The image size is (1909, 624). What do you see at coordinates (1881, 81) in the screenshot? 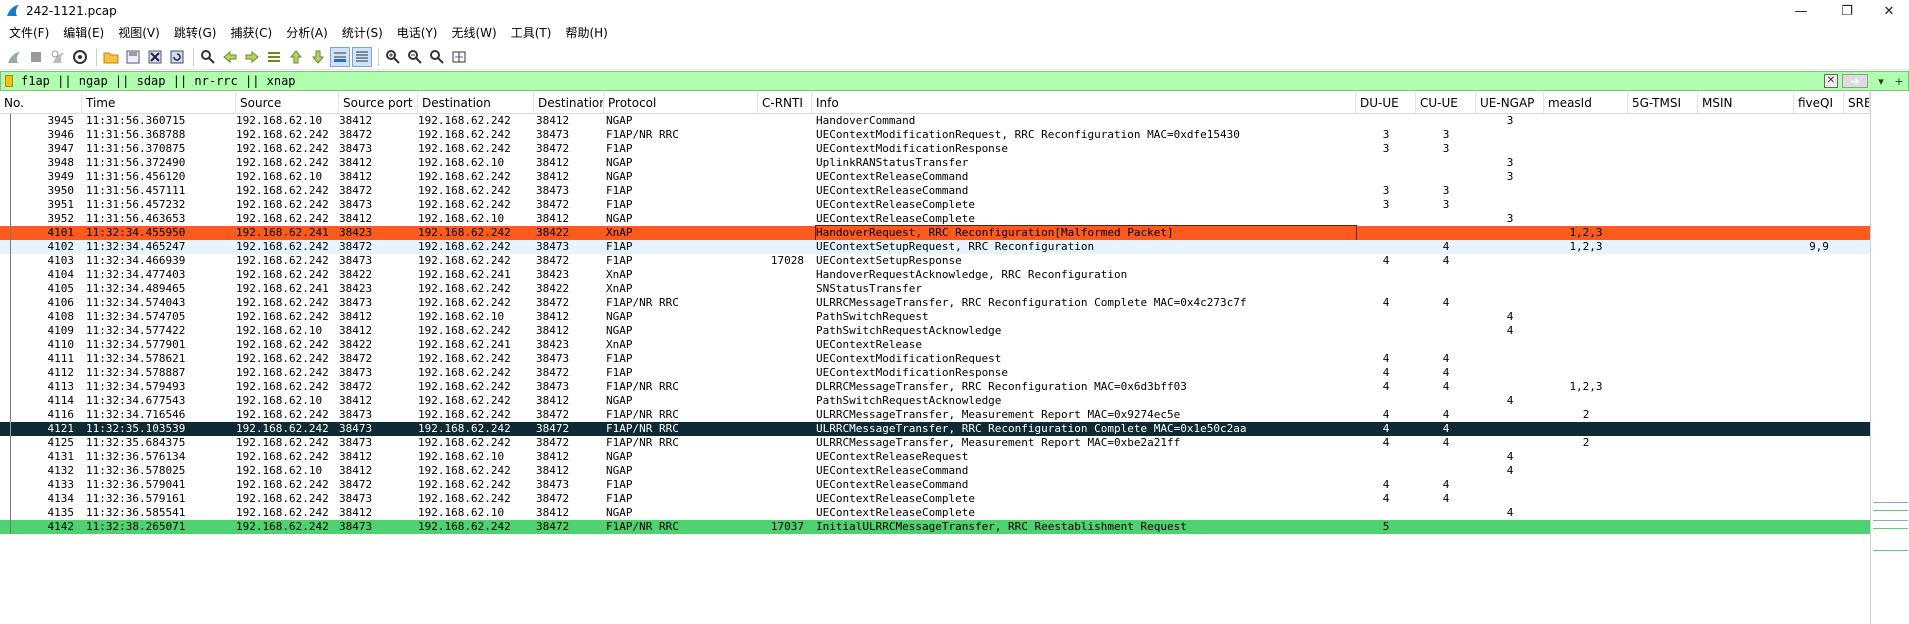
I see `filter-dropdown-button: ▾` at bounding box center [1881, 81].